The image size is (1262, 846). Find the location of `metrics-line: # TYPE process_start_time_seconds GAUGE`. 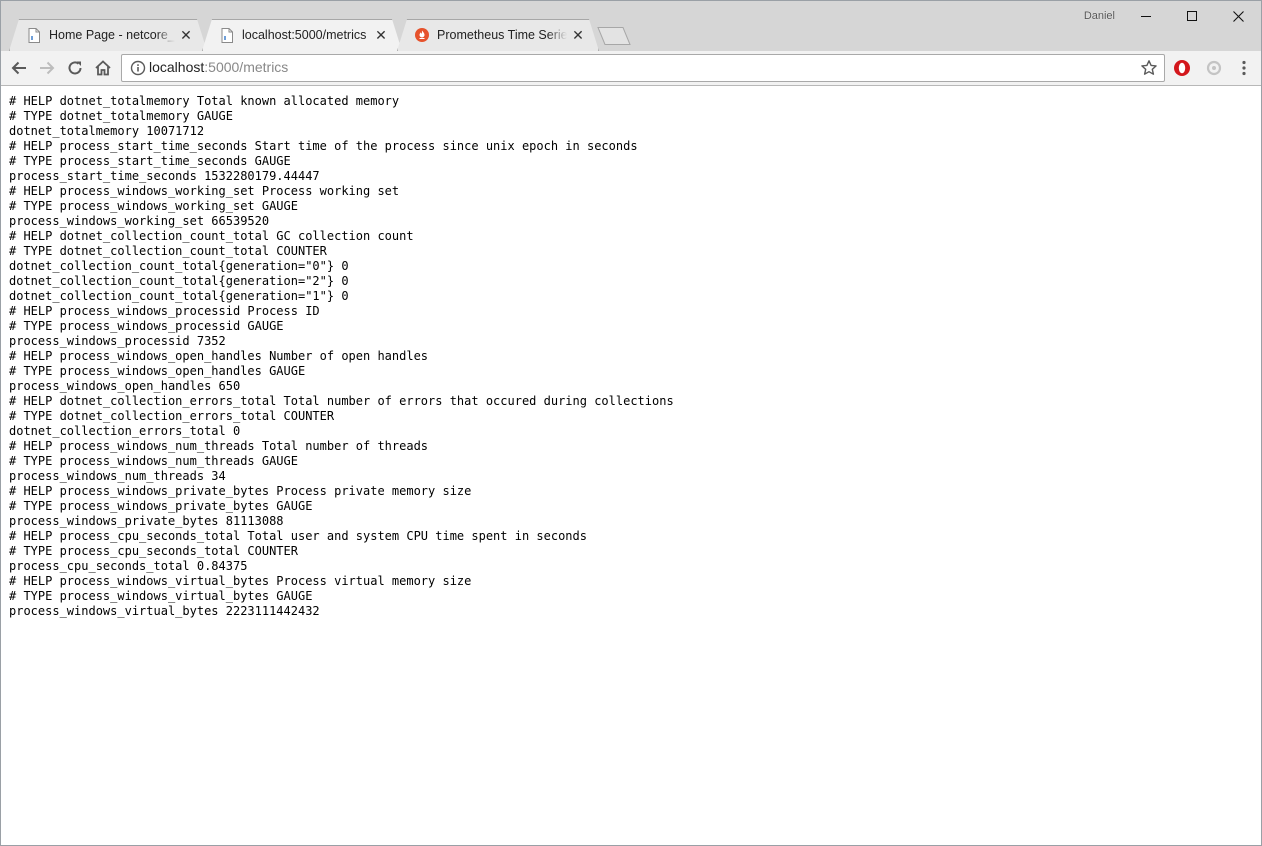

metrics-line: # TYPE process_start_time_seconds GAUGE is located at coordinates (150, 161).